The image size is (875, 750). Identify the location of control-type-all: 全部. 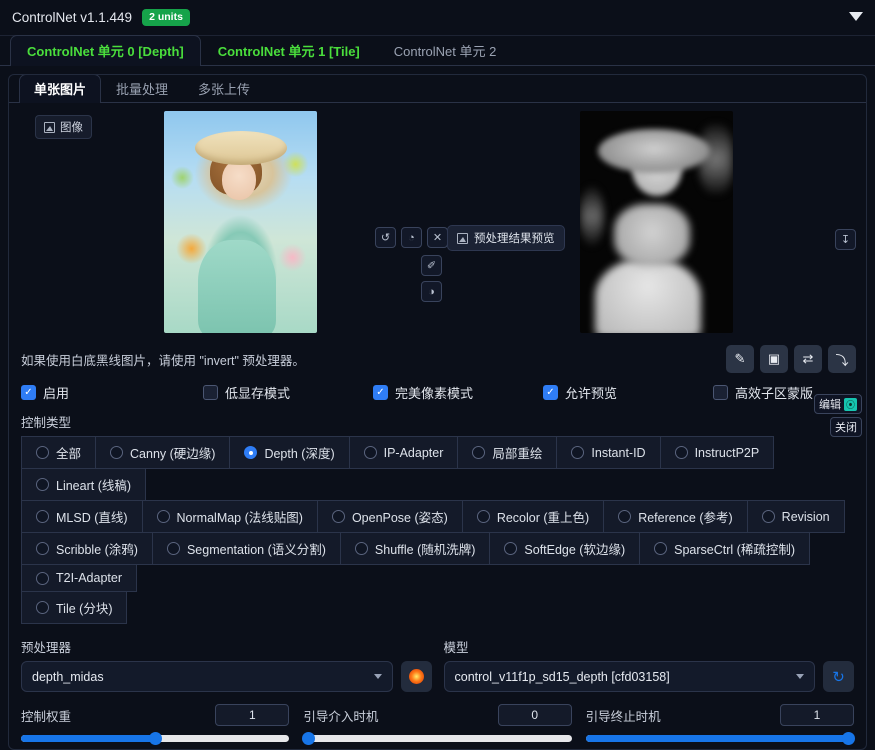
(59, 452).